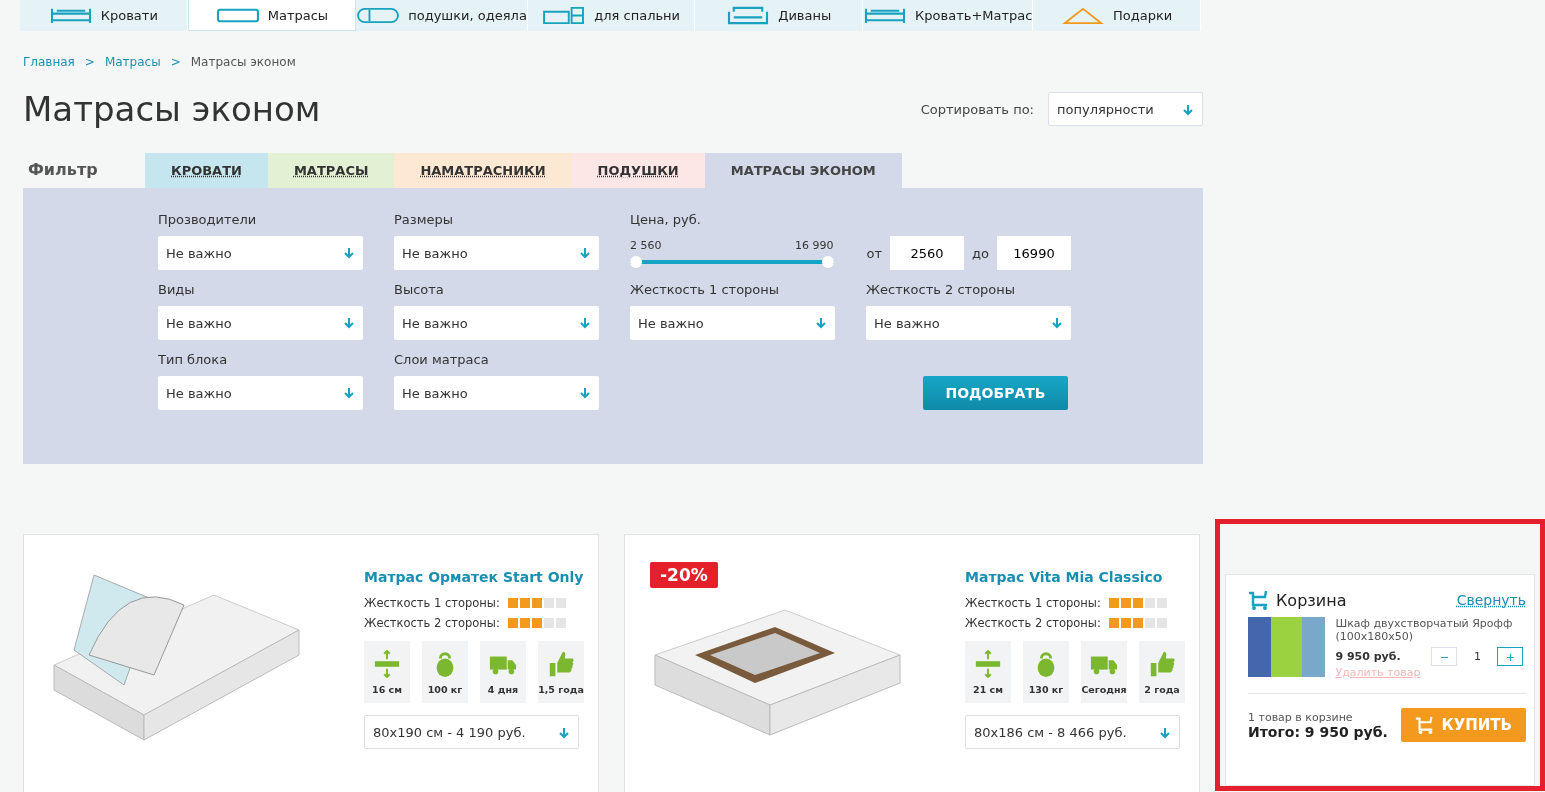 The width and height of the screenshot is (1545, 792). What do you see at coordinates (474, 577) in the screenshot?
I see `product-name-link: Матрас Орматек Start Only` at bounding box center [474, 577].